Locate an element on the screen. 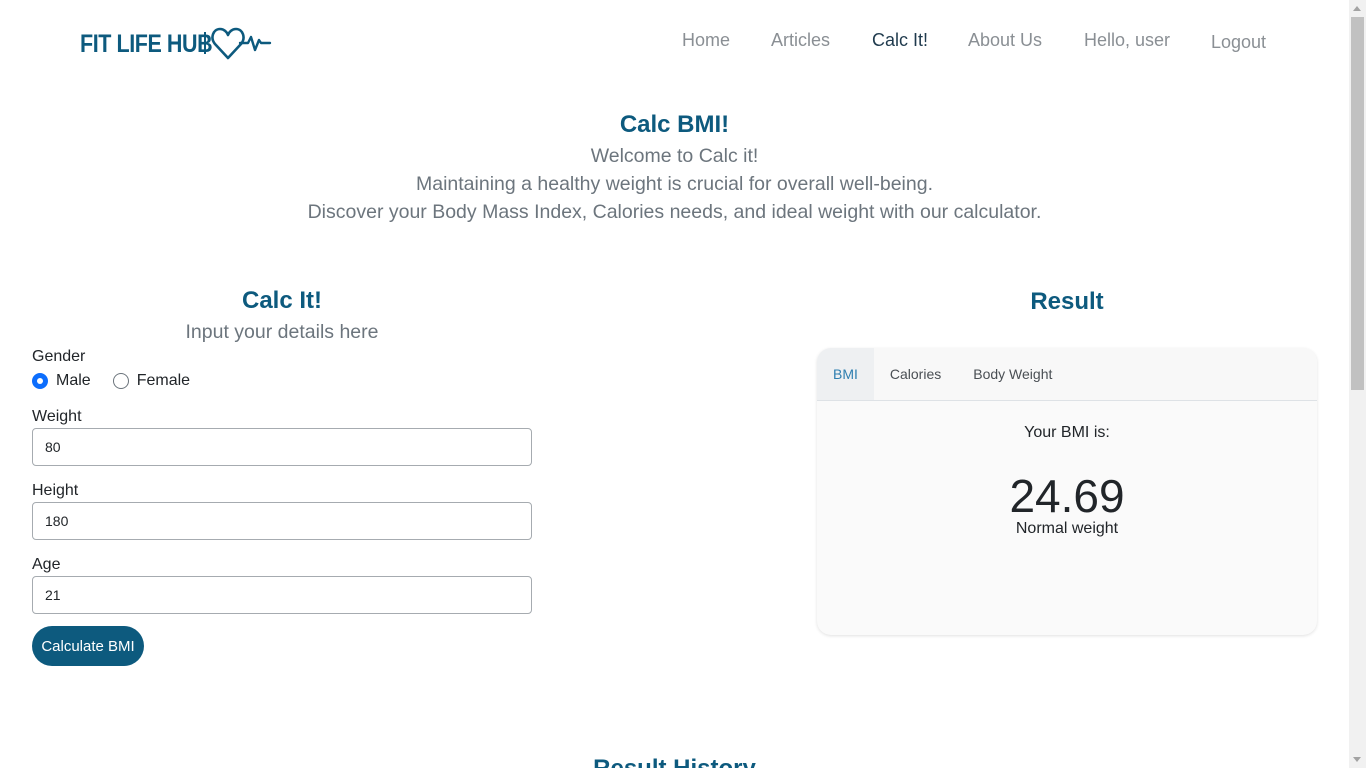 The width and height of the screenshot is (1366, 768). page-title: Calc BMI! is located at coordinates (674, 124).